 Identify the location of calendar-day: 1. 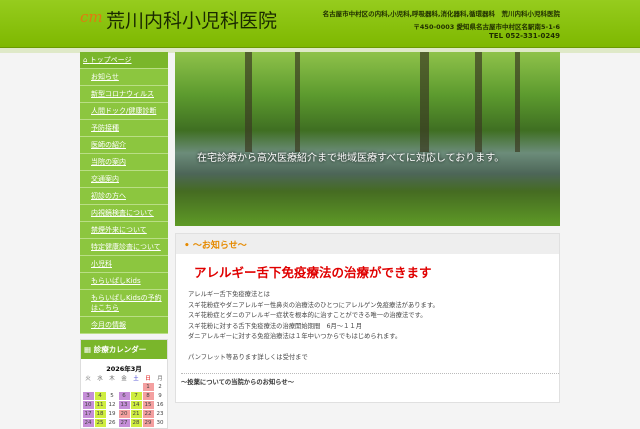
(148, 387).